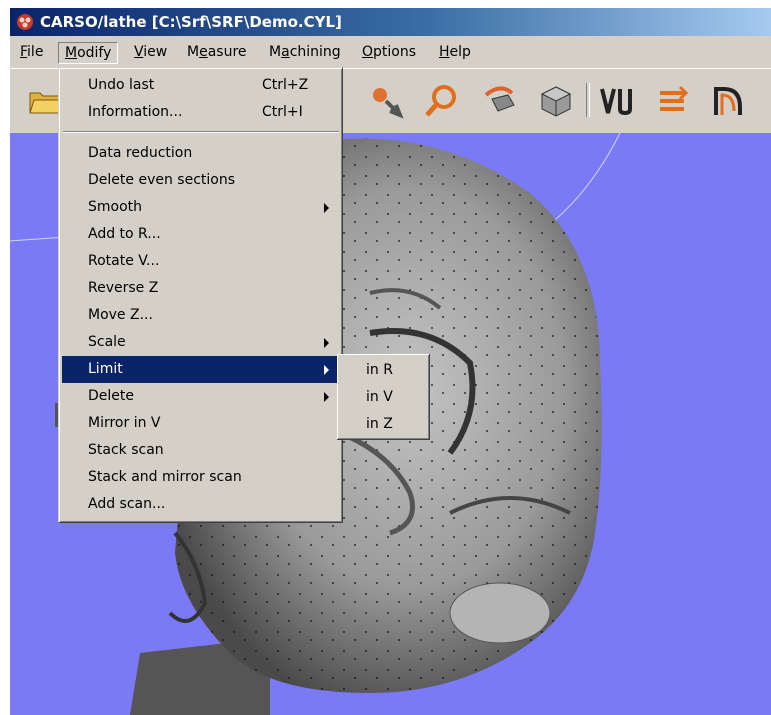  Describe the element at coordinates (155, 52) in the screenshot. I see `menu-view-label: iew` at that location.